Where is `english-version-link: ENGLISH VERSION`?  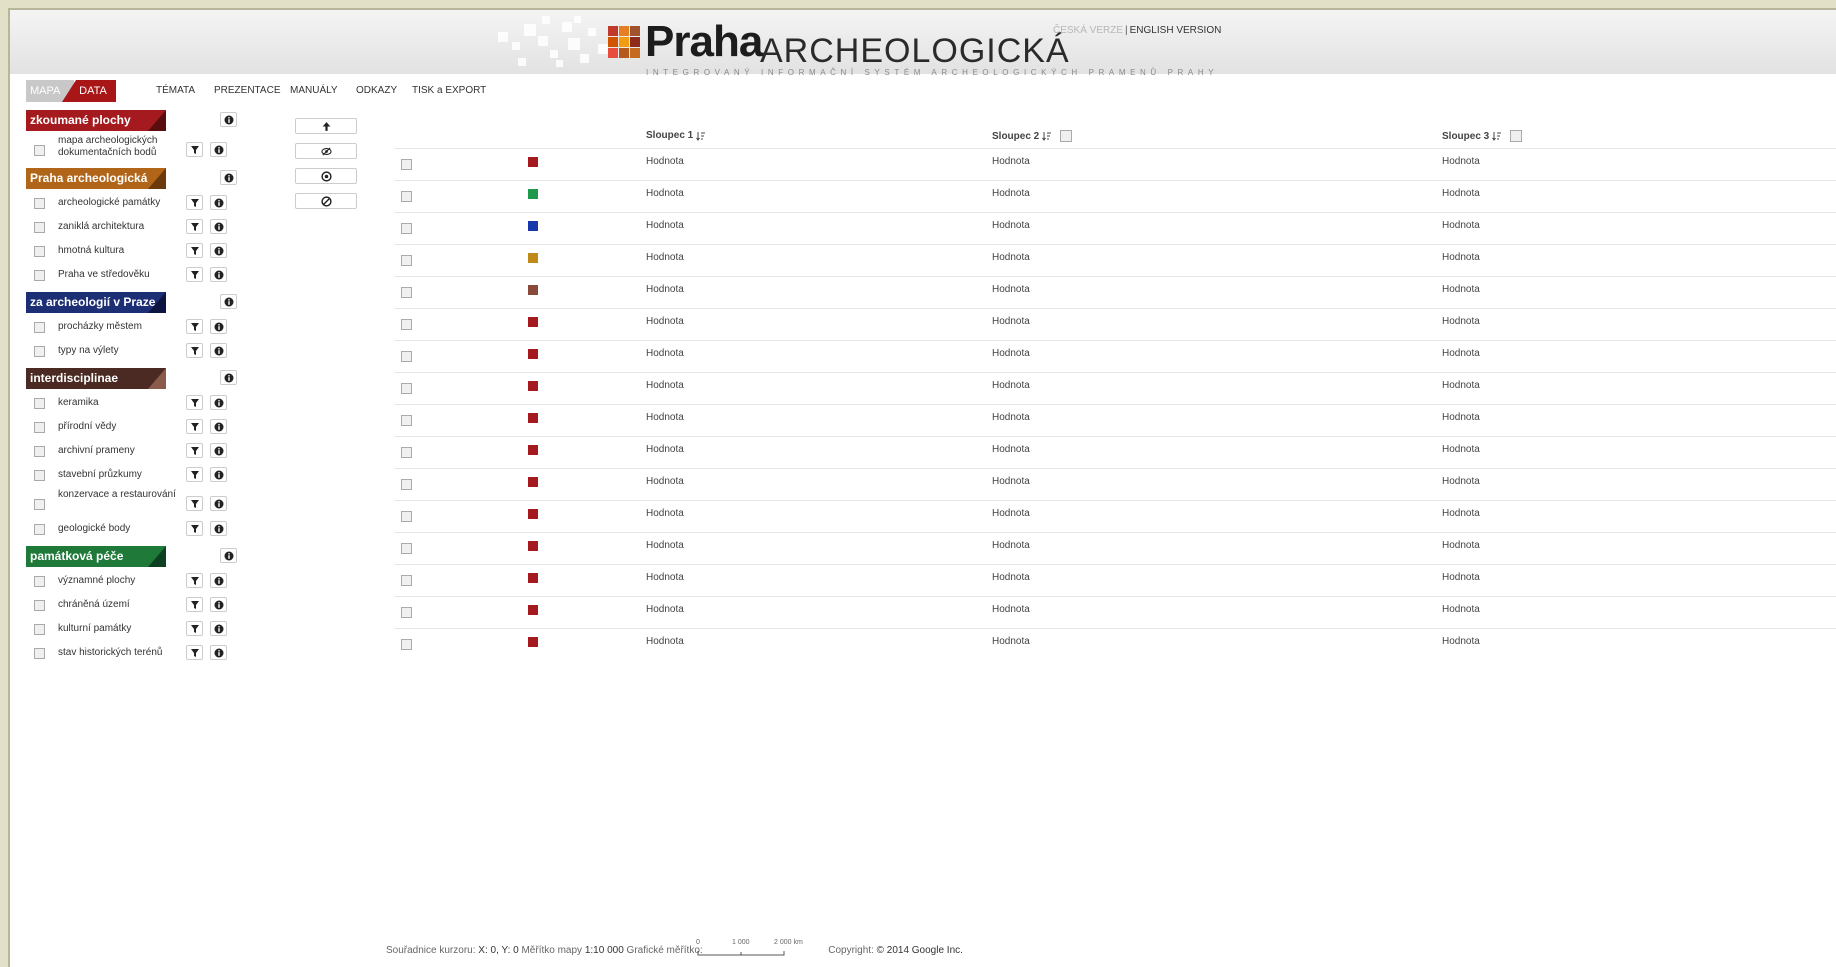 english-version-link: ENGLISH VERSION is located at coordinates (1176, 30).